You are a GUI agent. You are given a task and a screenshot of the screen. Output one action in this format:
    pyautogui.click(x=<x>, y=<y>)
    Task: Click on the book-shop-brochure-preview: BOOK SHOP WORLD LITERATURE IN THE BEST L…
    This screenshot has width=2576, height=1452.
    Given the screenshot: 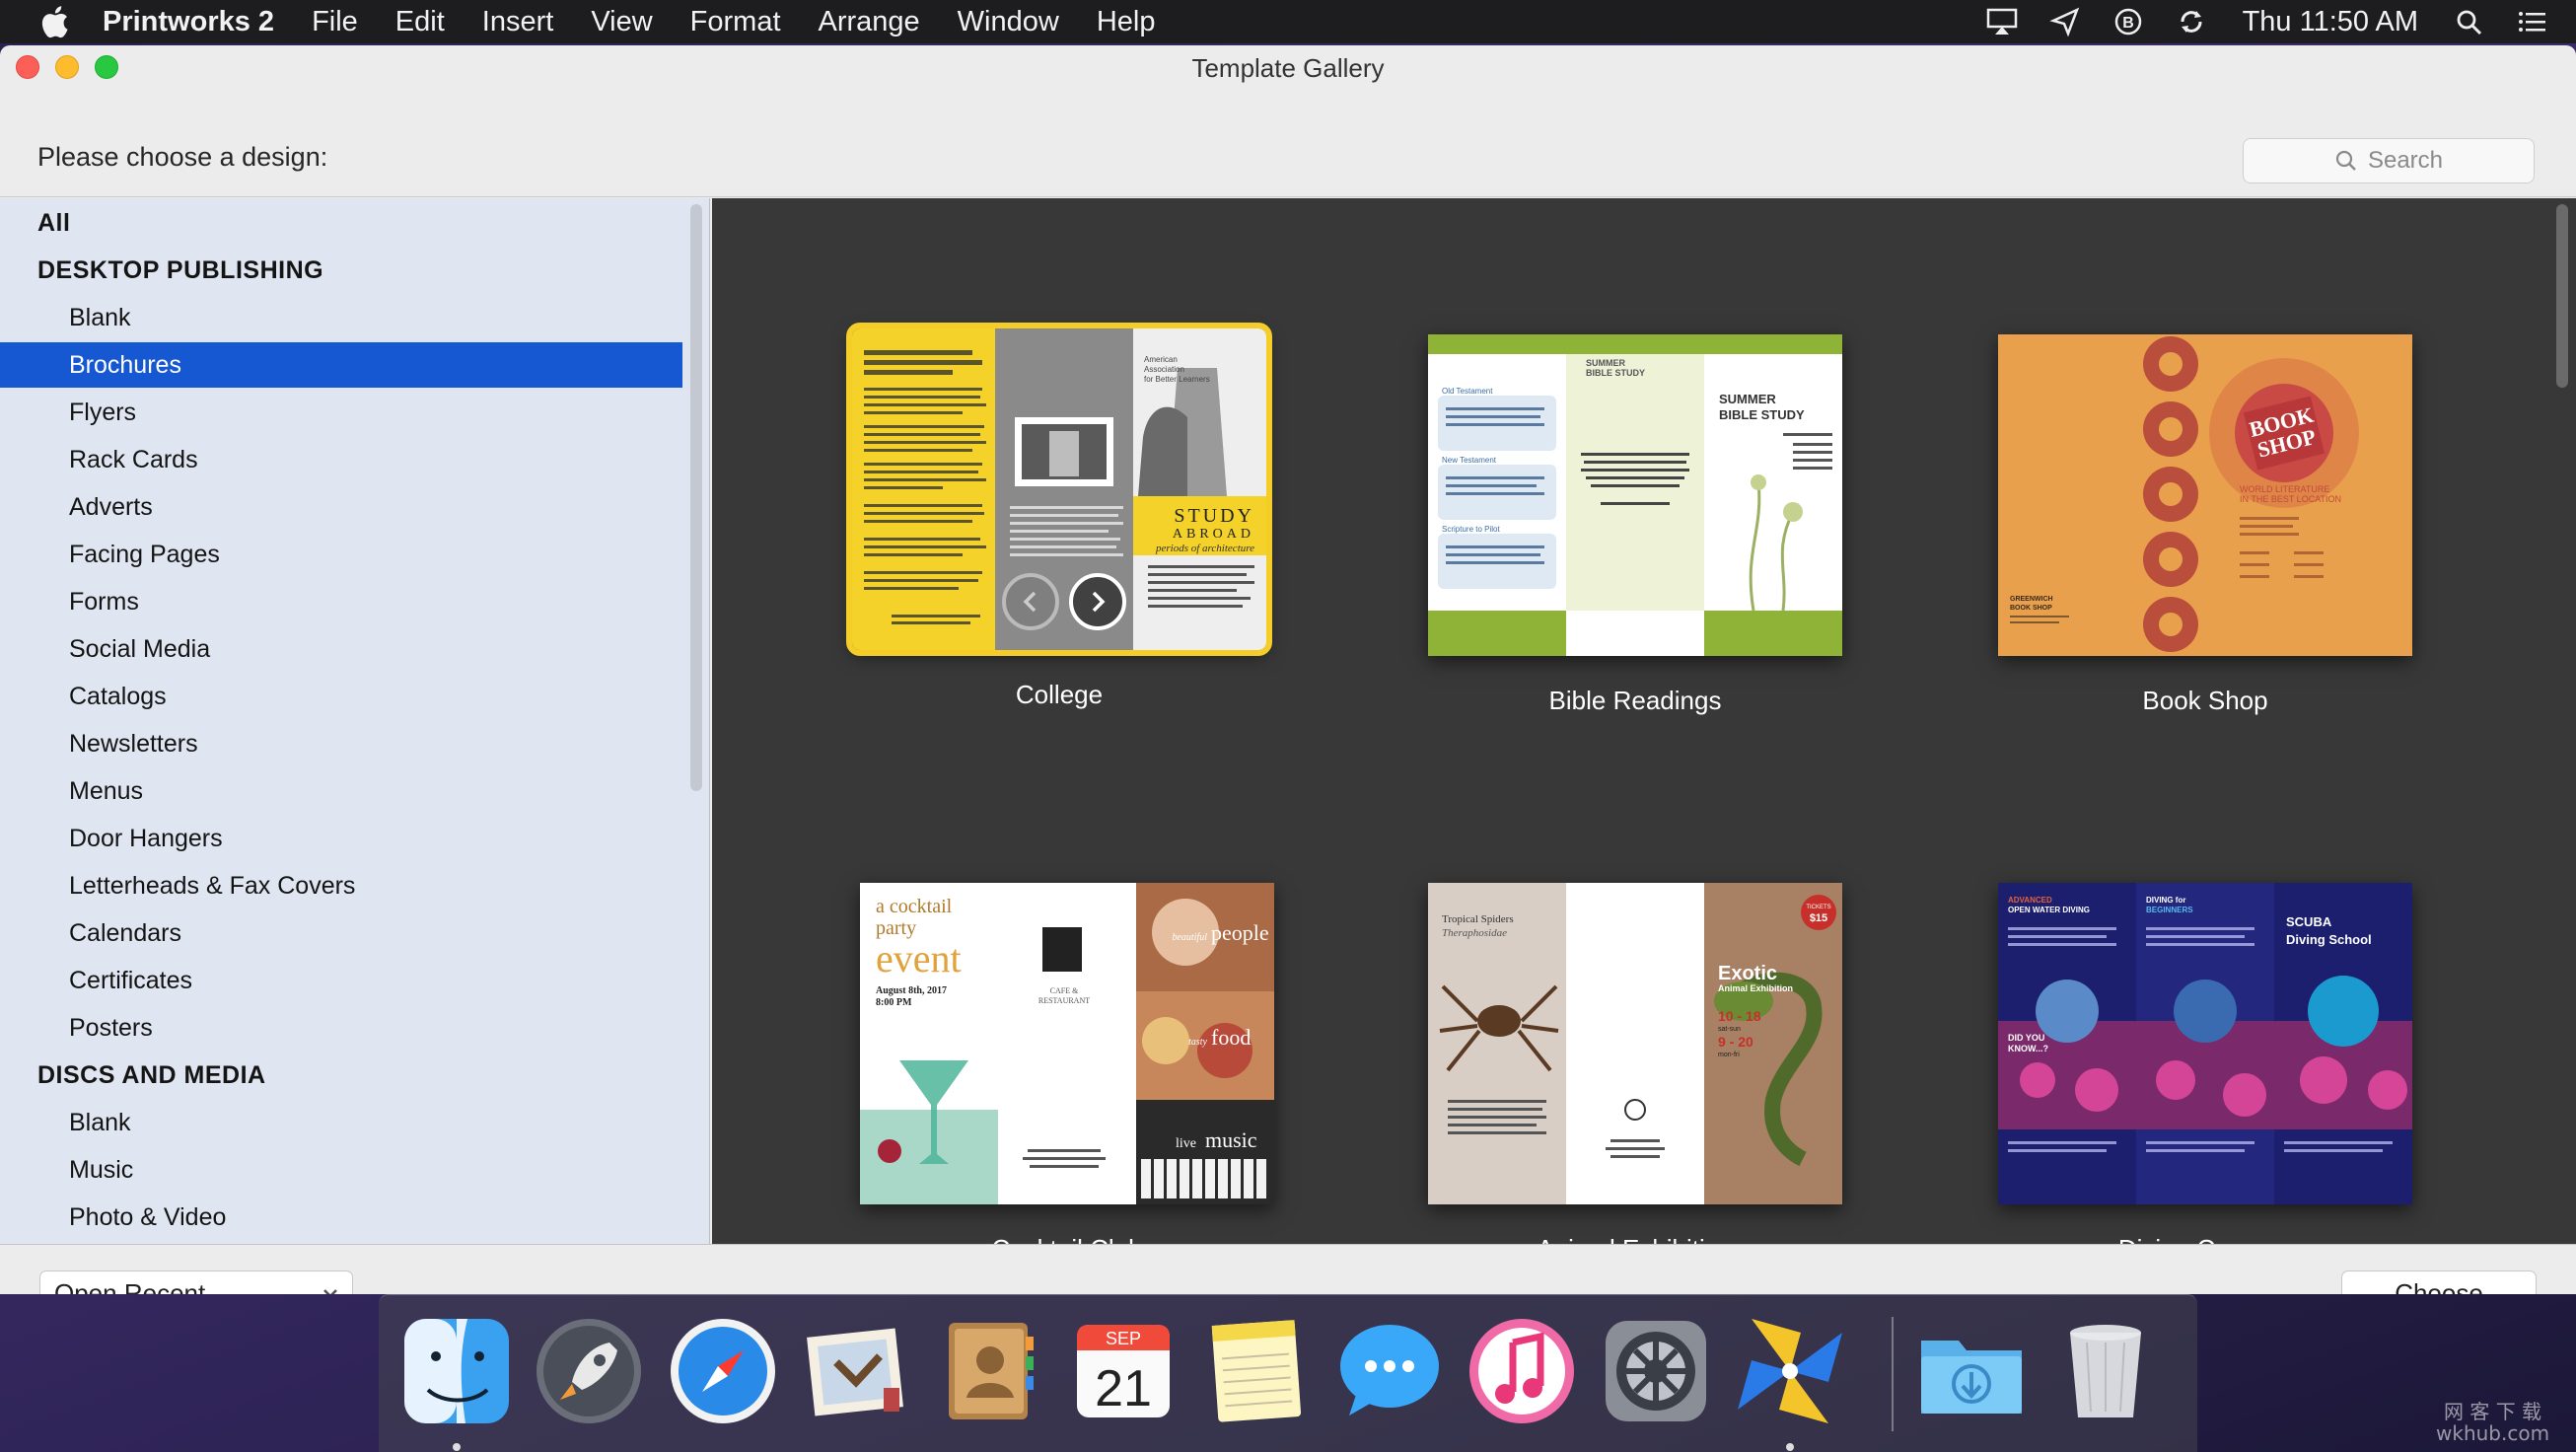 What is the action you would take?
    pyautogui.click(x=2205, y=495)
    